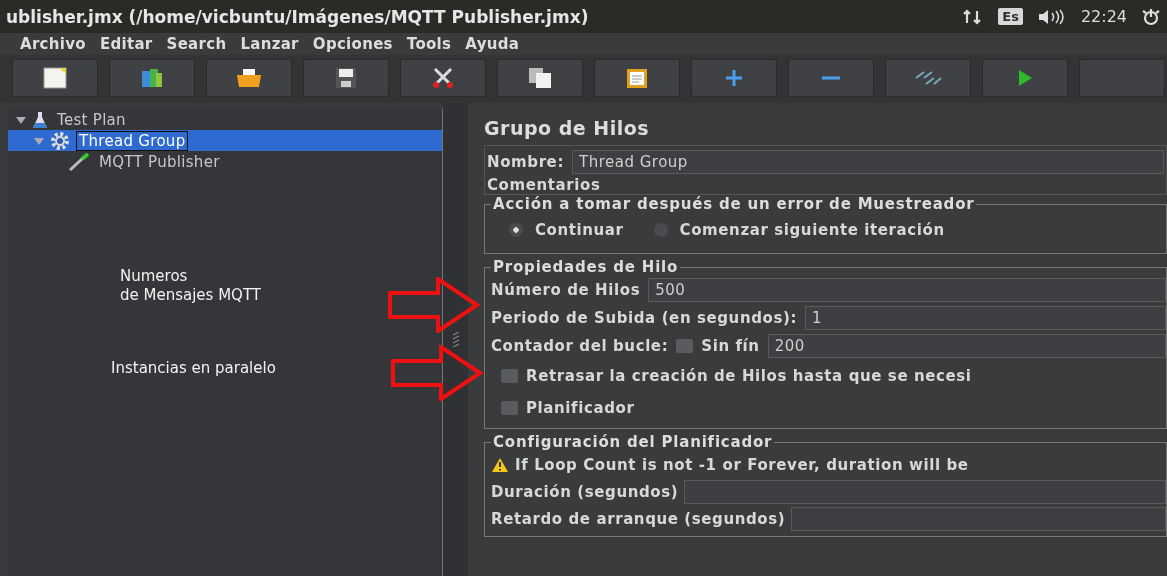 The width and height of the screenshot is (1167, 576). Describe the element at coordinates (269, 44) in the screenshot. I see `menu-item: Lanzar` at that location.